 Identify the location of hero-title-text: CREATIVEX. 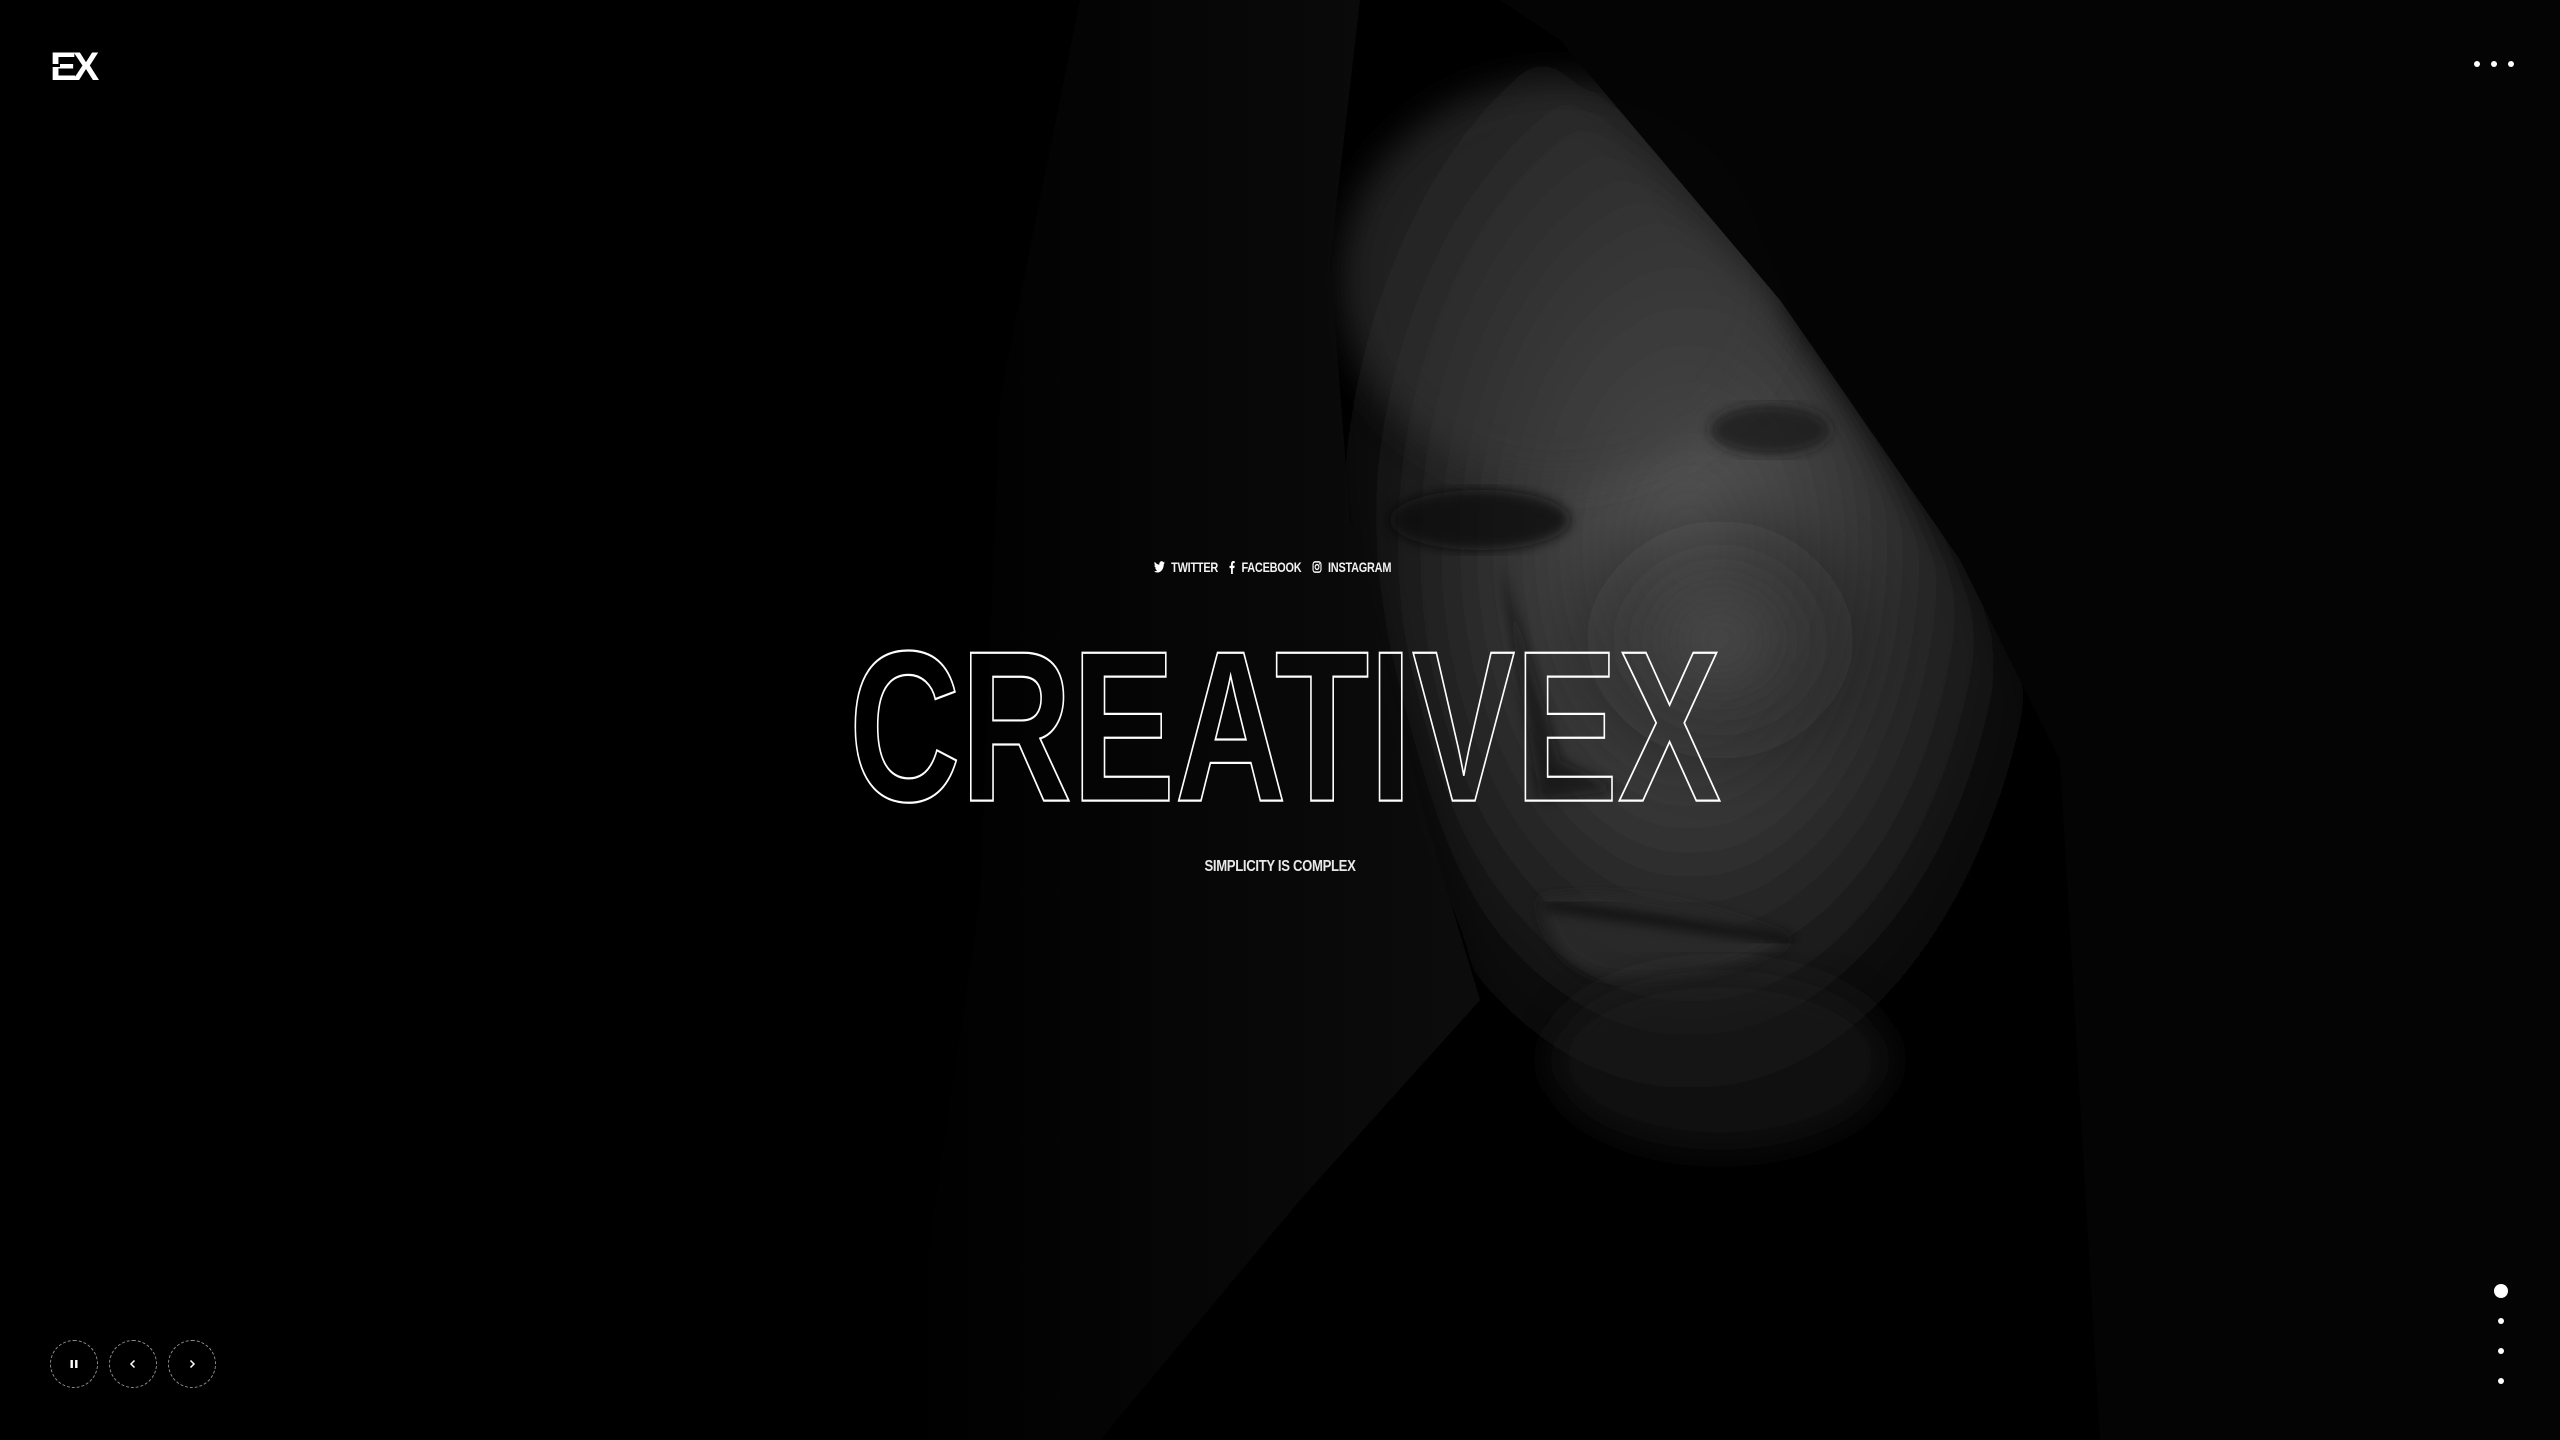
(1285, 718).